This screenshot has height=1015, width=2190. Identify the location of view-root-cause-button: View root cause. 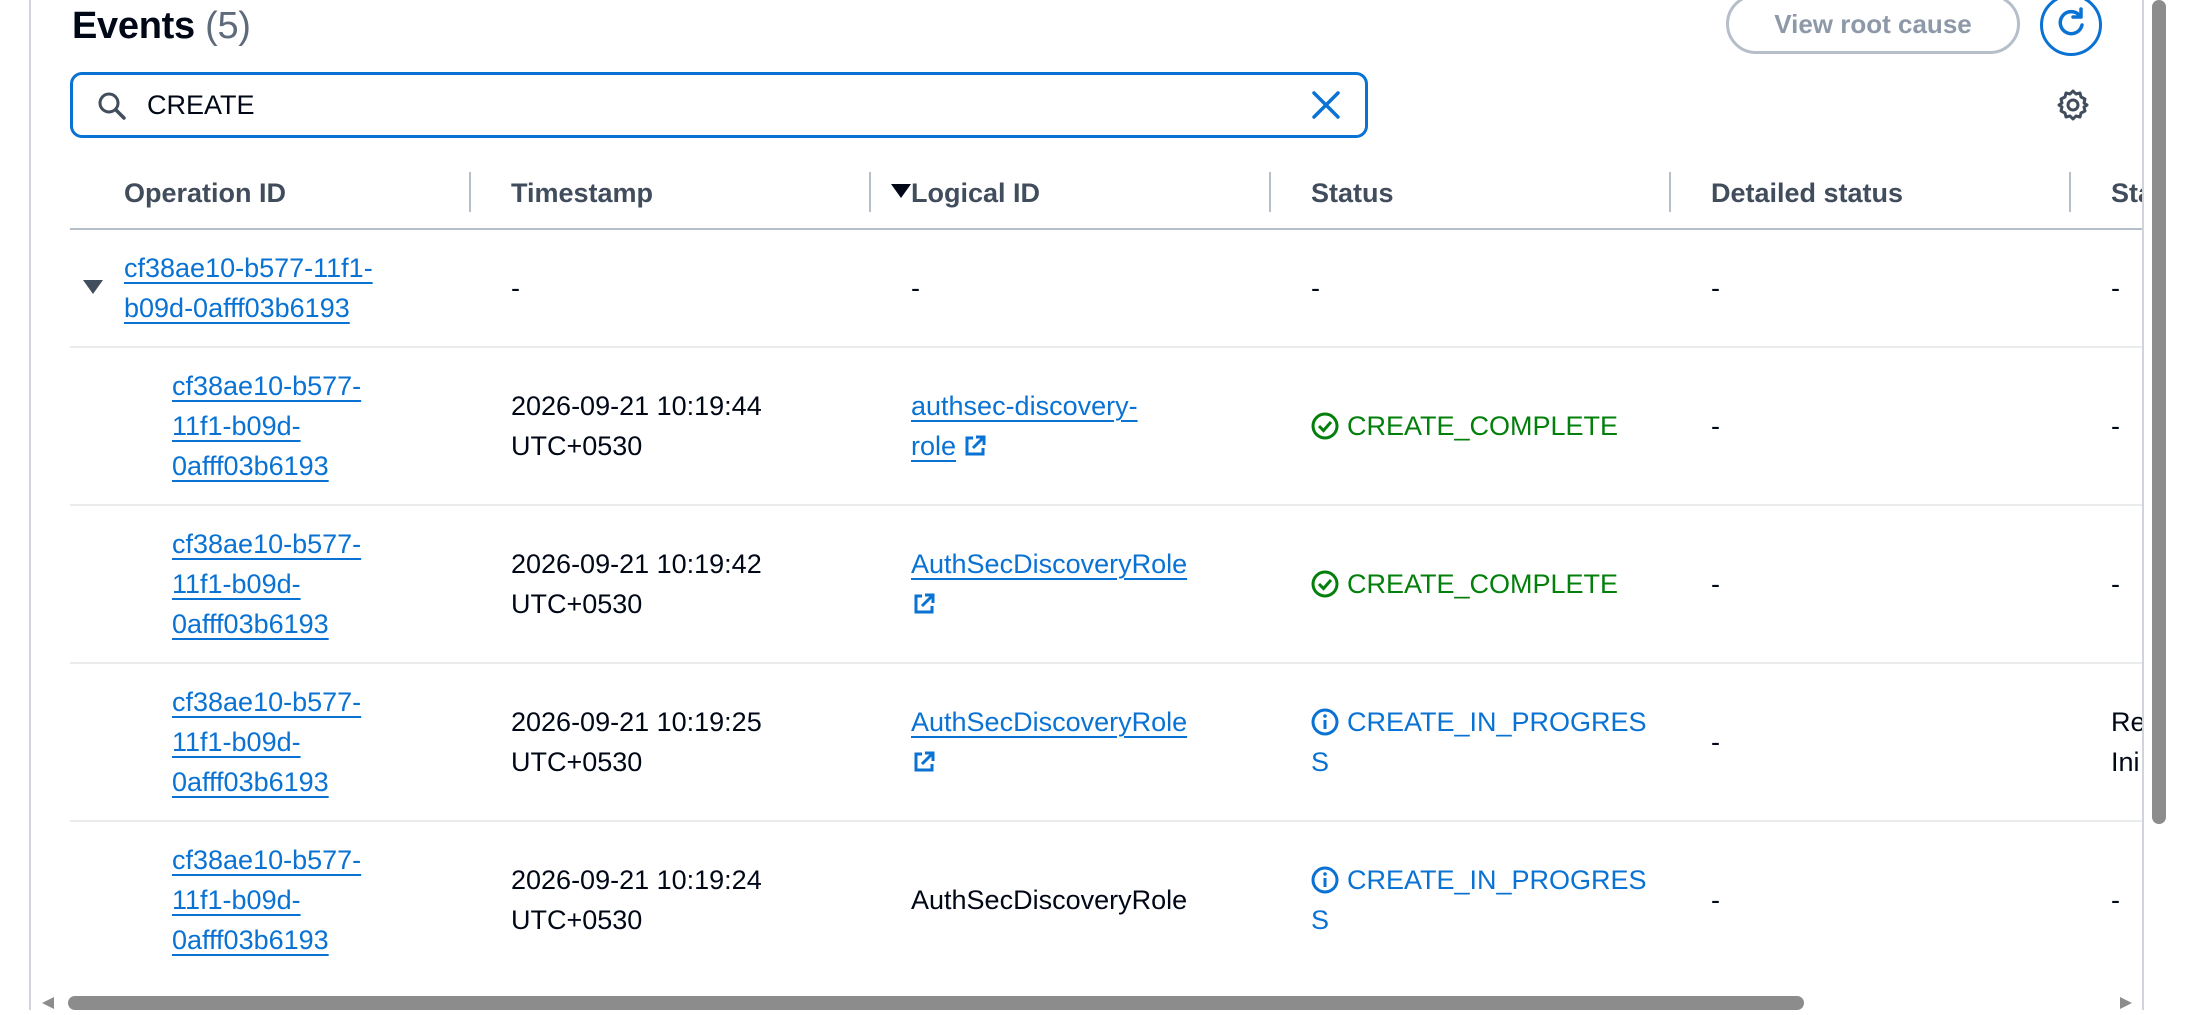
(1873, 27).